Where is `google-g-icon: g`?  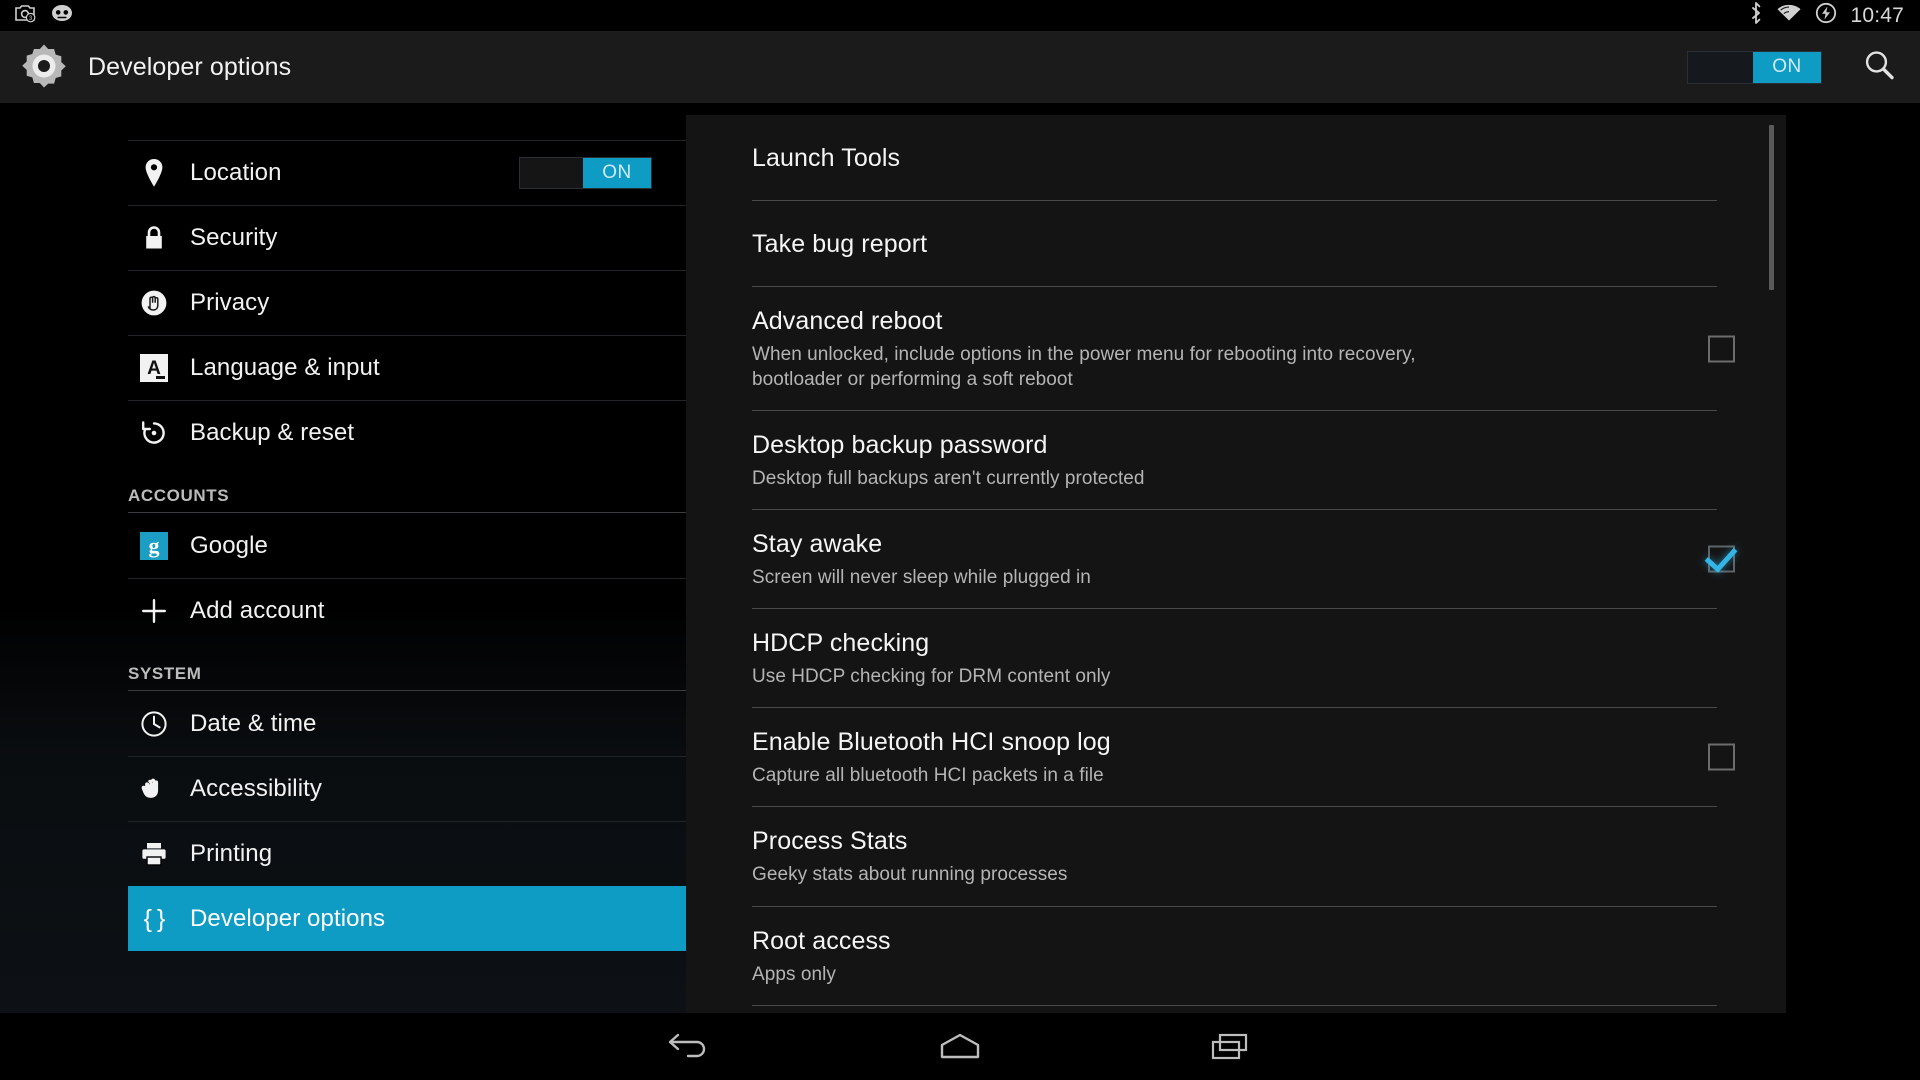 google-g-icon: g is located at coordinates (154, 545).